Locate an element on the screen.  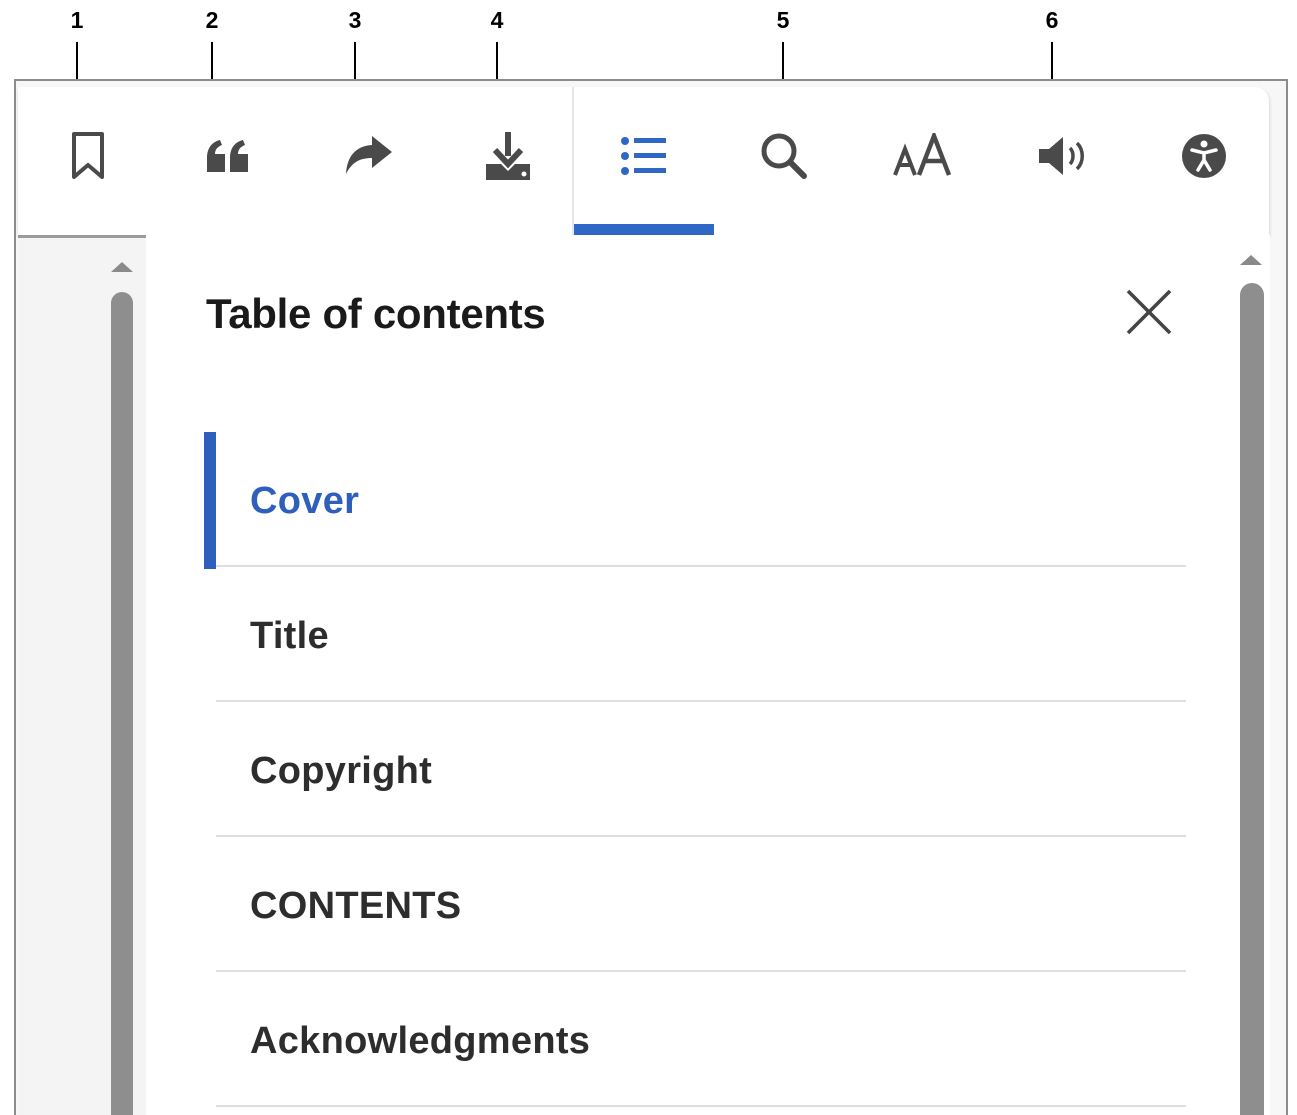
page-scrollbar-thumb is located at coordinates (122, 703).